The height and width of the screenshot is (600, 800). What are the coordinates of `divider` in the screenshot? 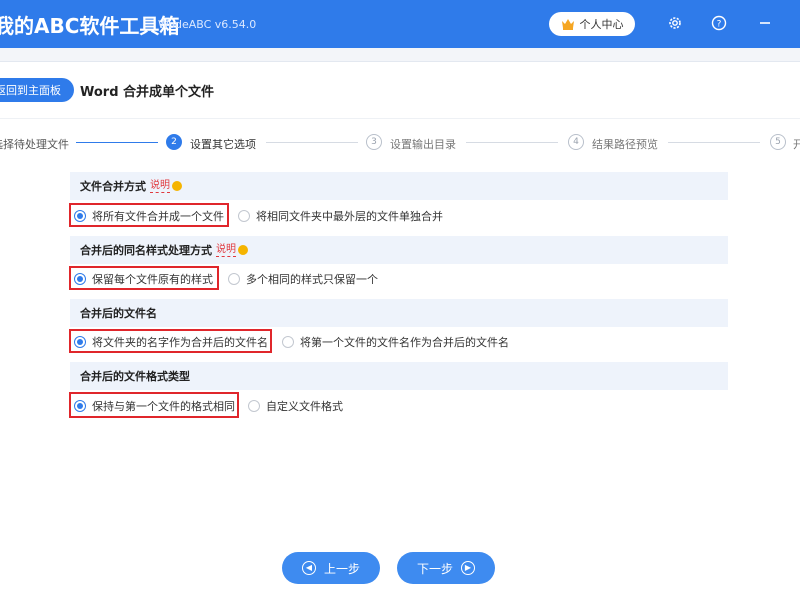 It's located at (400, 118).